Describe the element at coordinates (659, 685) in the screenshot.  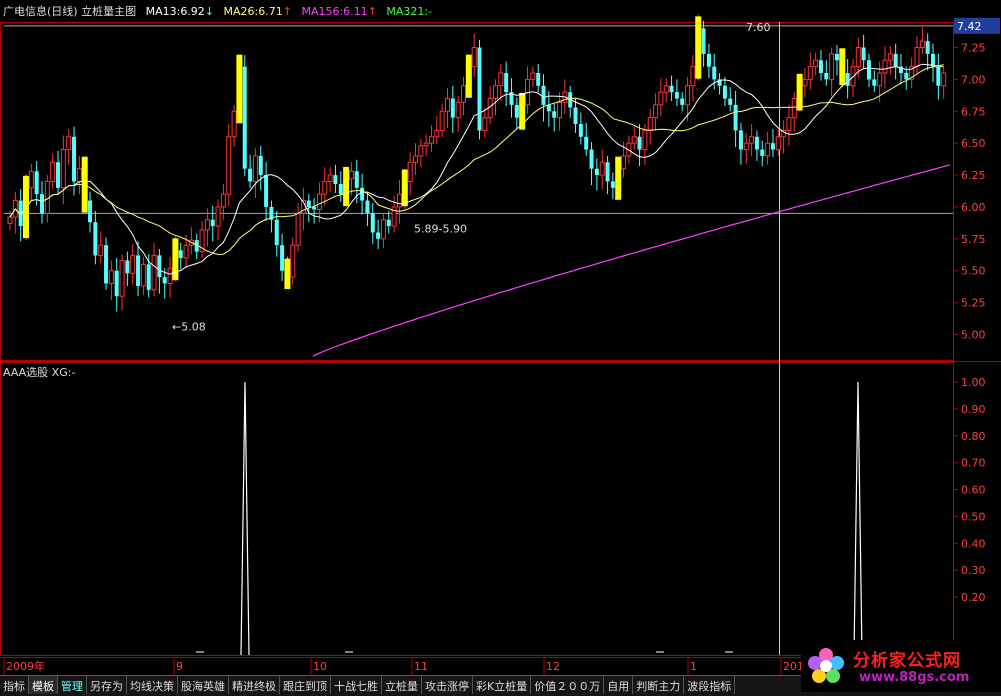
I see `template-tab: 判断主力` at that location.